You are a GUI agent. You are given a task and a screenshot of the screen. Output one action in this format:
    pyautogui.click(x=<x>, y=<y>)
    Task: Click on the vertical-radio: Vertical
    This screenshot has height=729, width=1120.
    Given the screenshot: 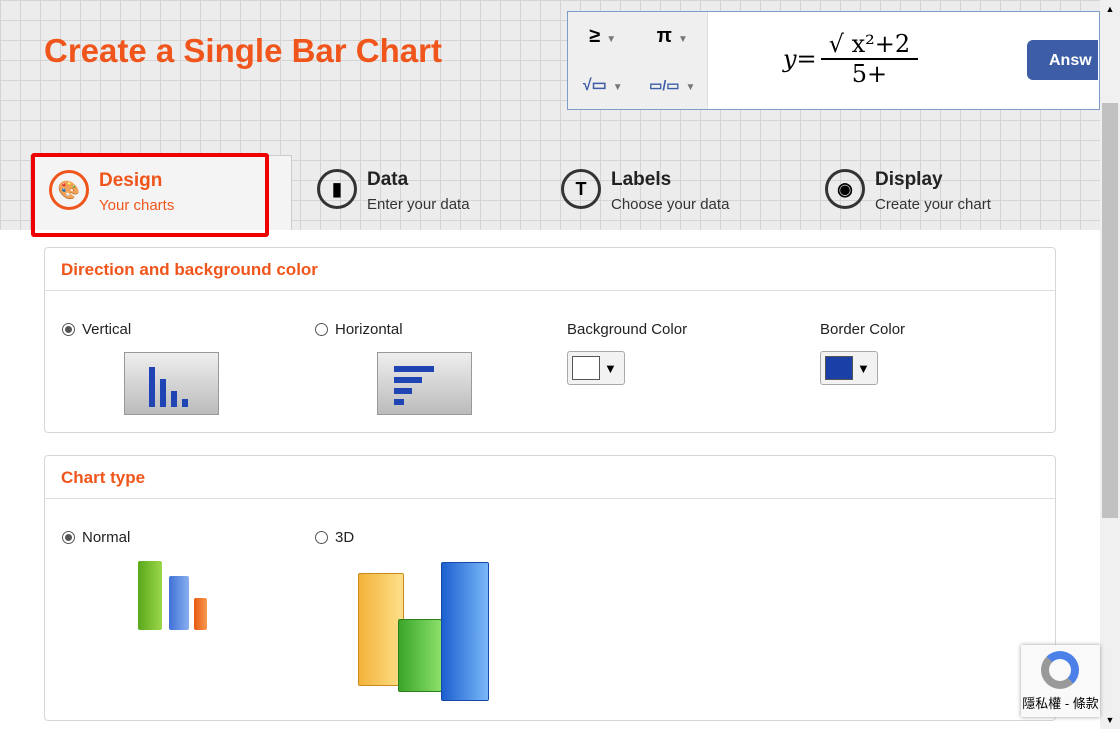 What is the action you would take?
    pyautogui.click(x=96, y=329)
    